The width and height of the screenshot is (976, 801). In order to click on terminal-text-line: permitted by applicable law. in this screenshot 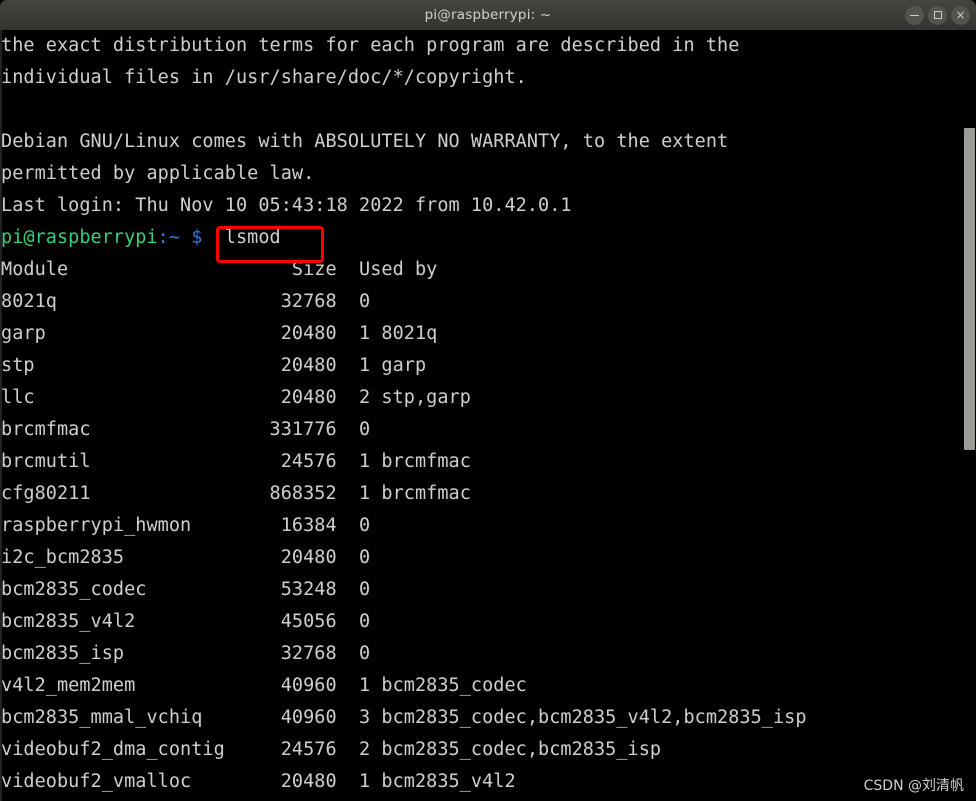, I will do `click(158, 173)`.